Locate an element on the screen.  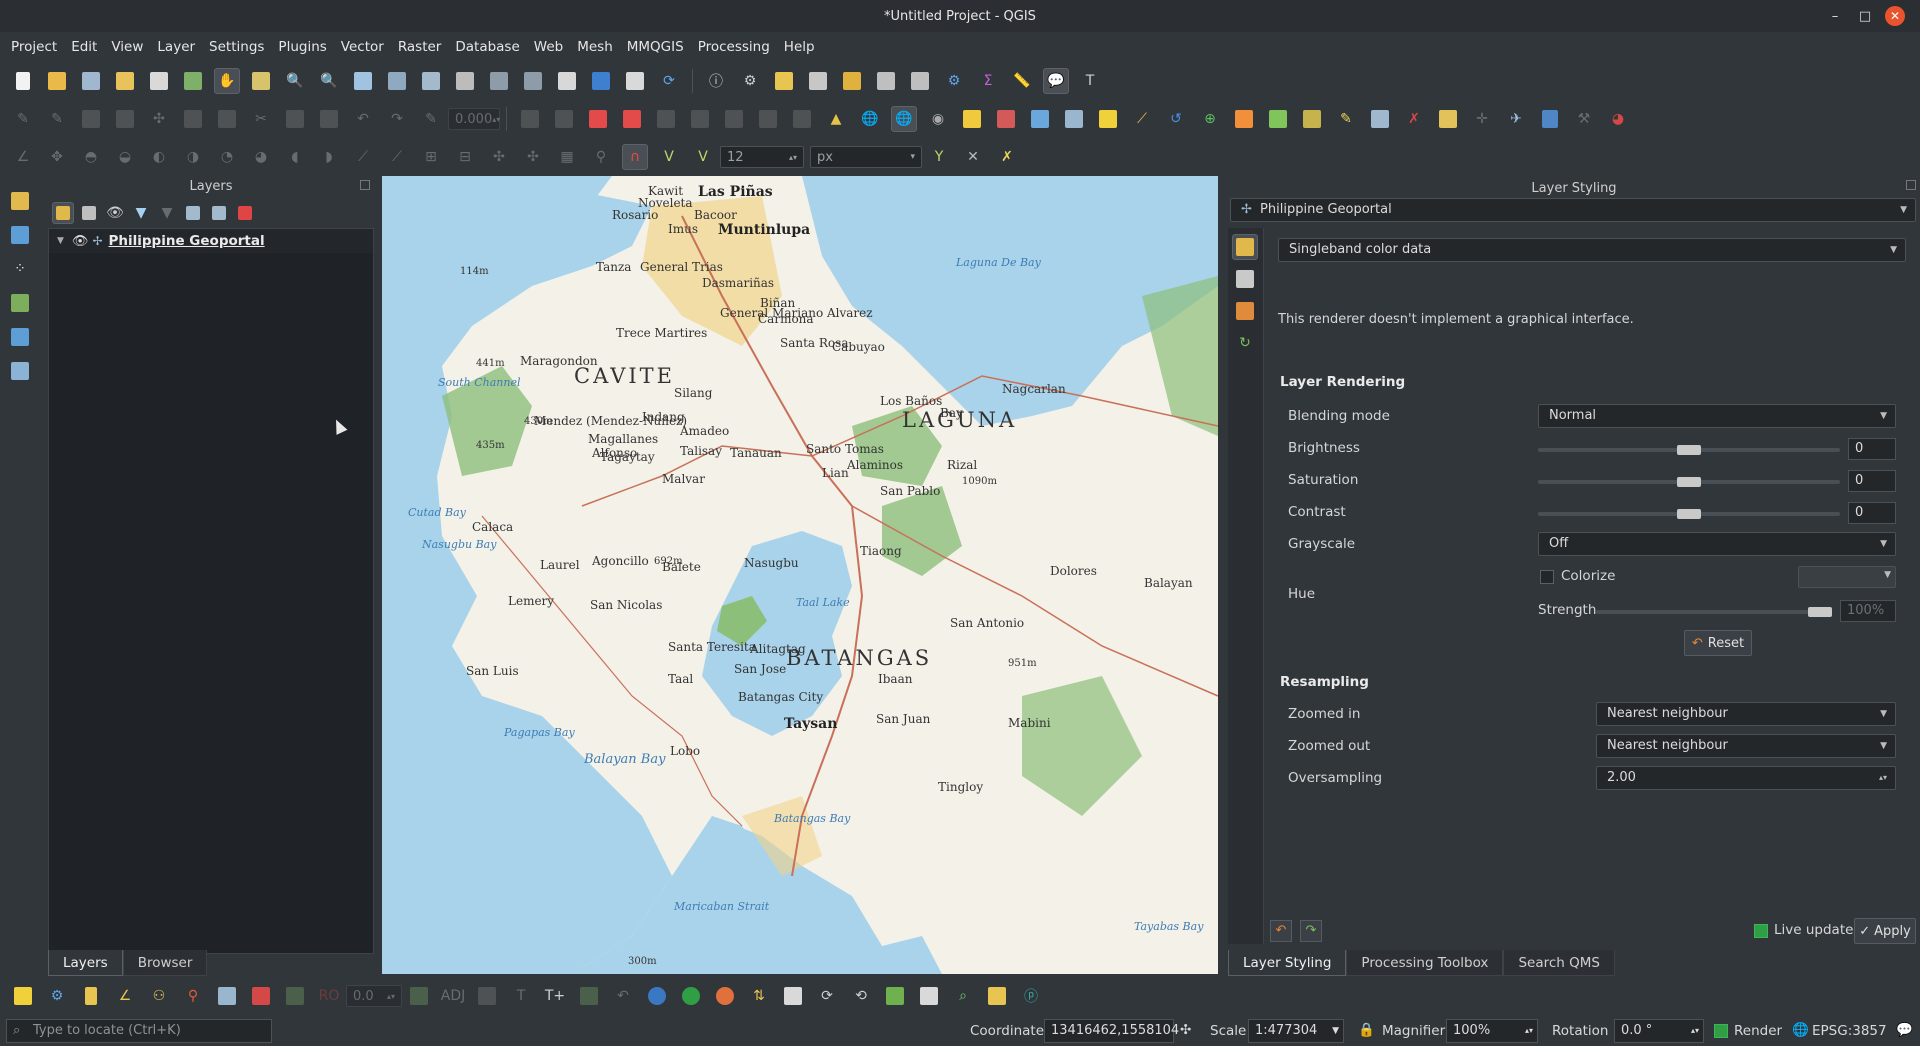
layer-diagram-icon is located at coordinates (632, 119).